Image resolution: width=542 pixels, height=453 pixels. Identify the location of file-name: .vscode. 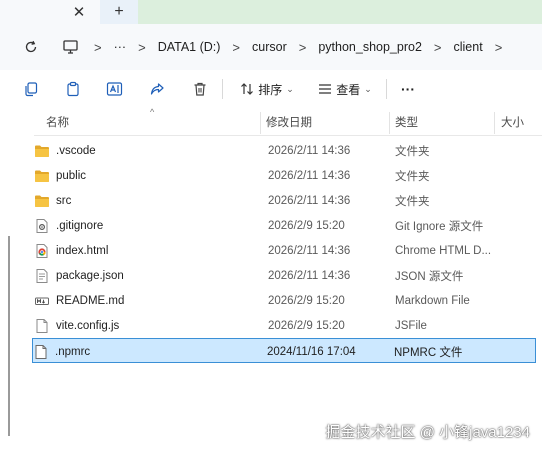
(76, 150).